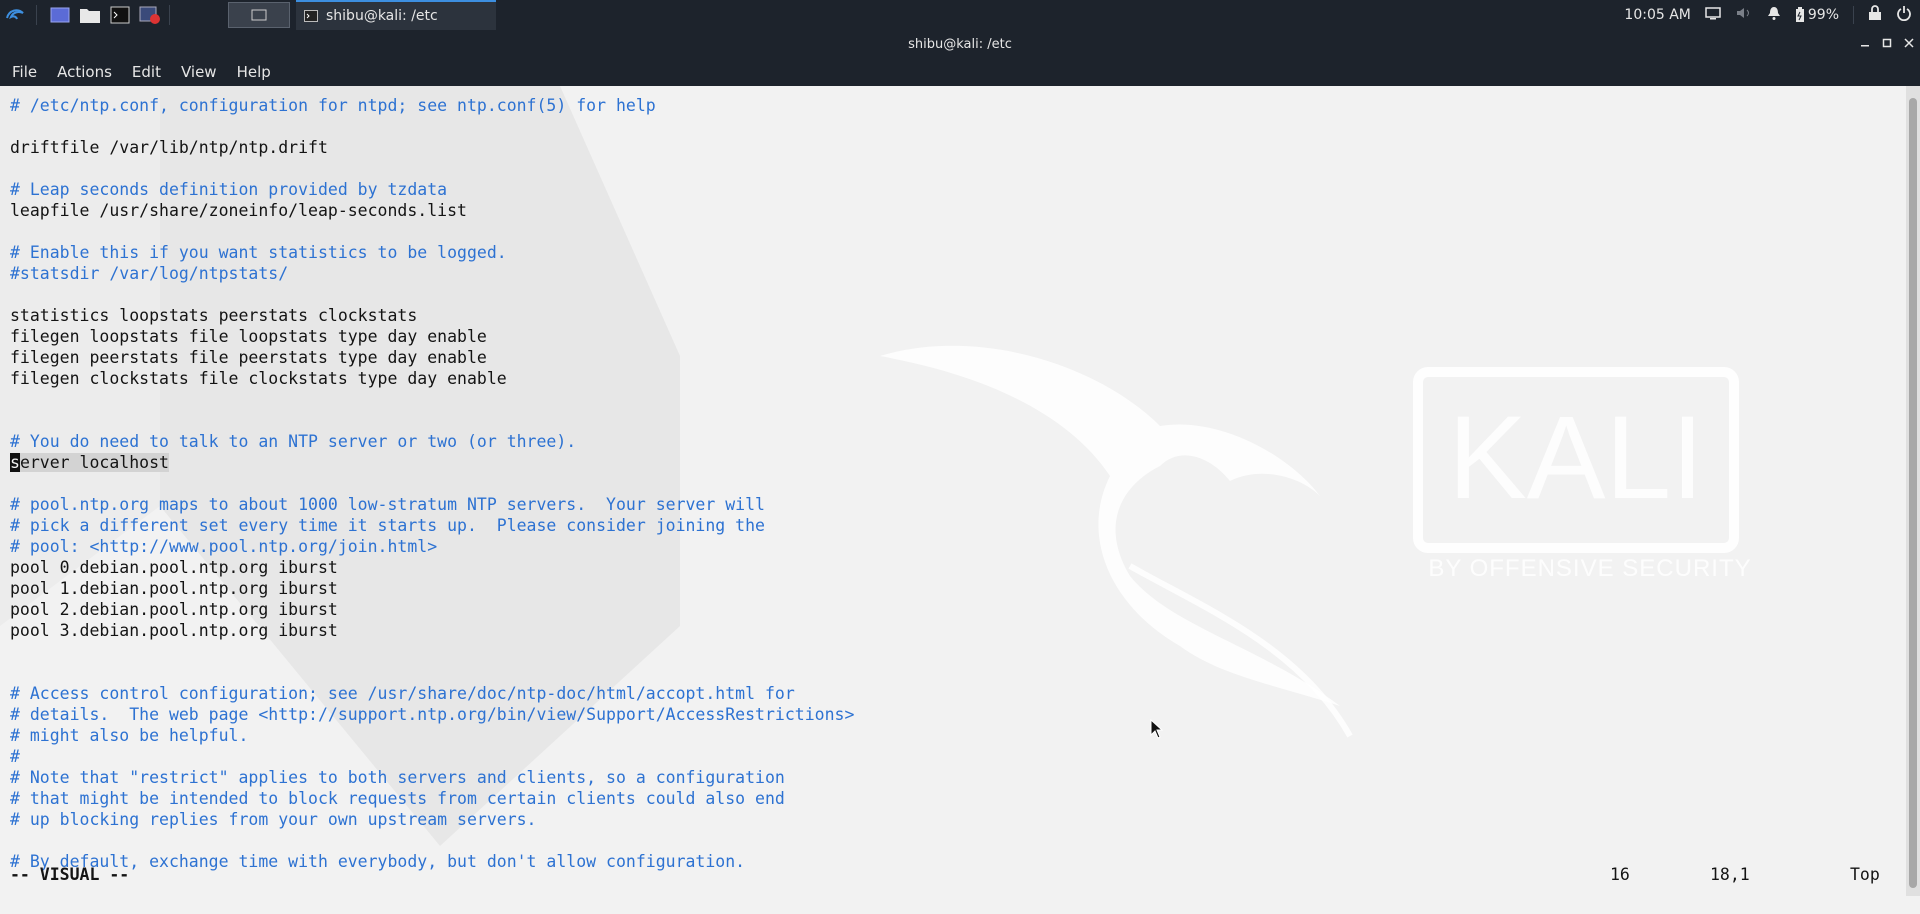 The height and width of the screenshot is (914, 1920). Describe the element at coordinates (1774, 15) in the screenshot. I see `notification-bell-icon` at that location.